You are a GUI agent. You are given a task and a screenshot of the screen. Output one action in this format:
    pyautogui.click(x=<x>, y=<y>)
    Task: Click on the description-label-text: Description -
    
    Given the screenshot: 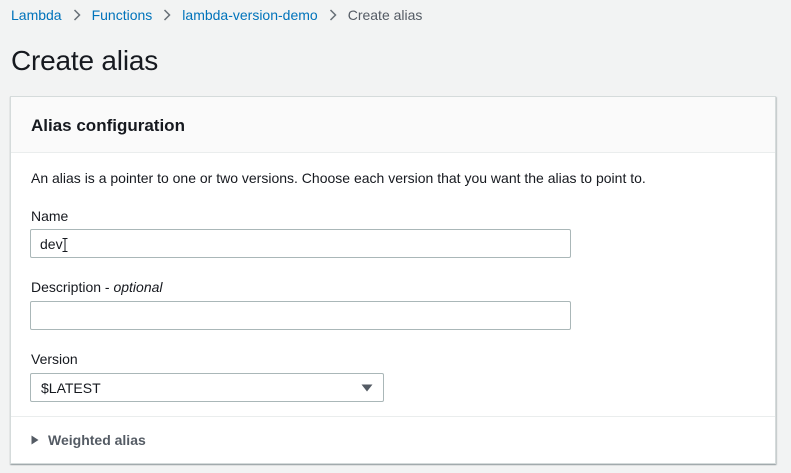 What is the action you would take?
    pyautogui.click(x=72, y=287)
    